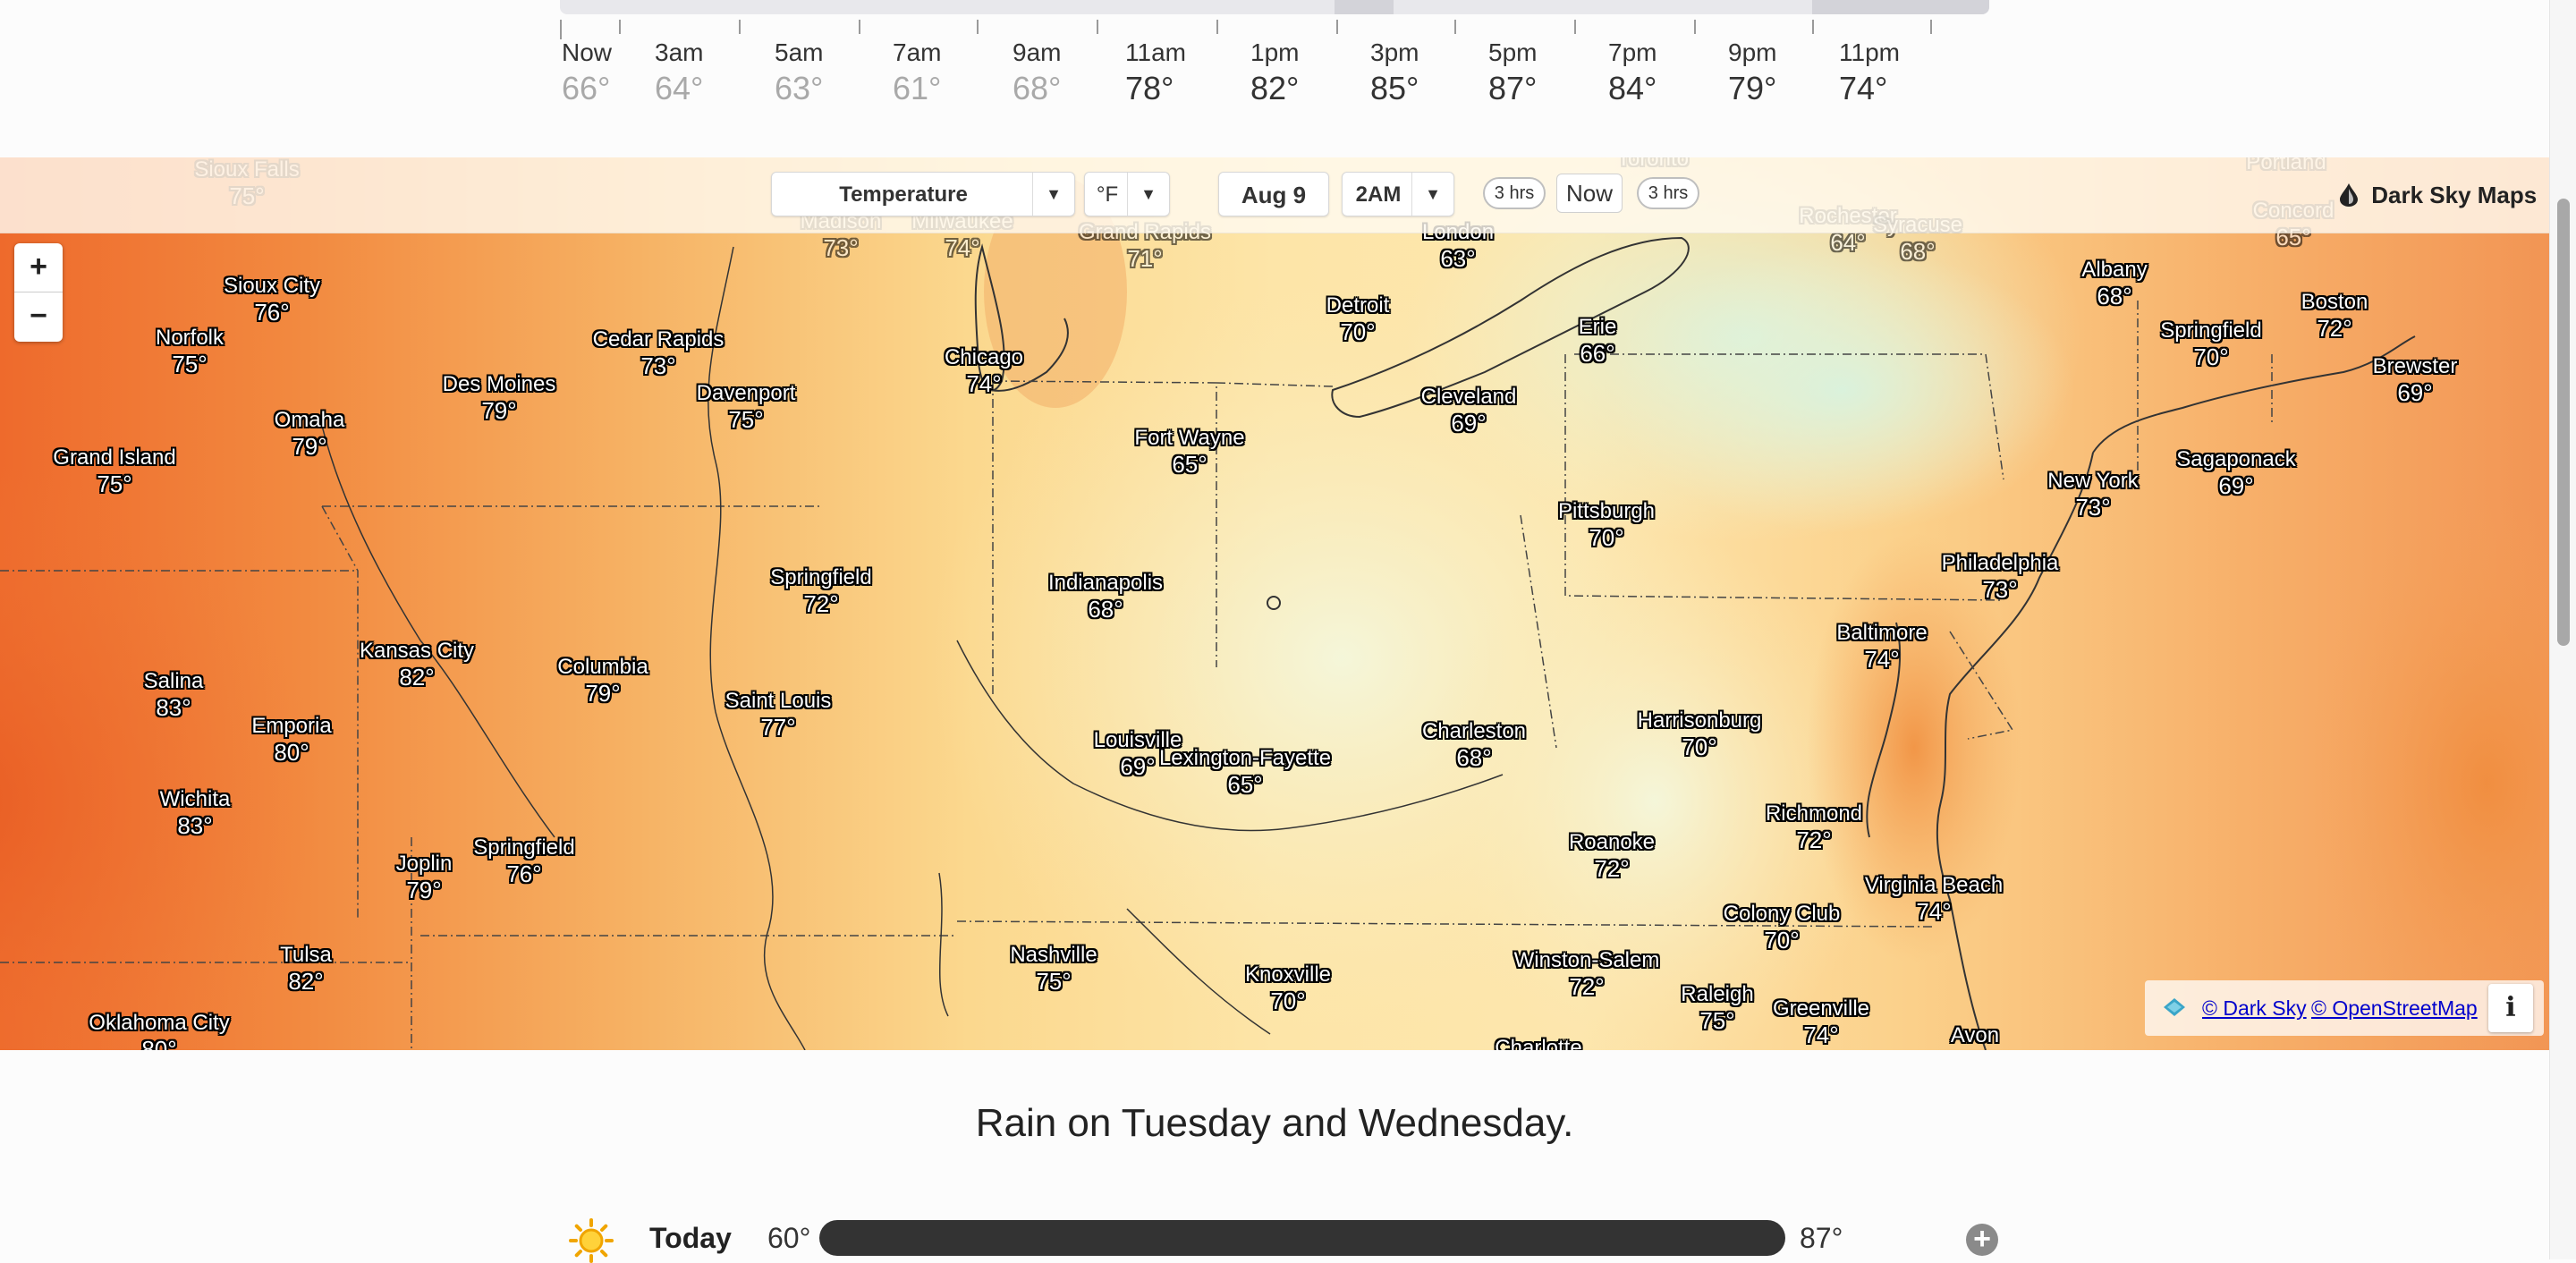  I want to click on page-scrollbar, so click(2562, 630).